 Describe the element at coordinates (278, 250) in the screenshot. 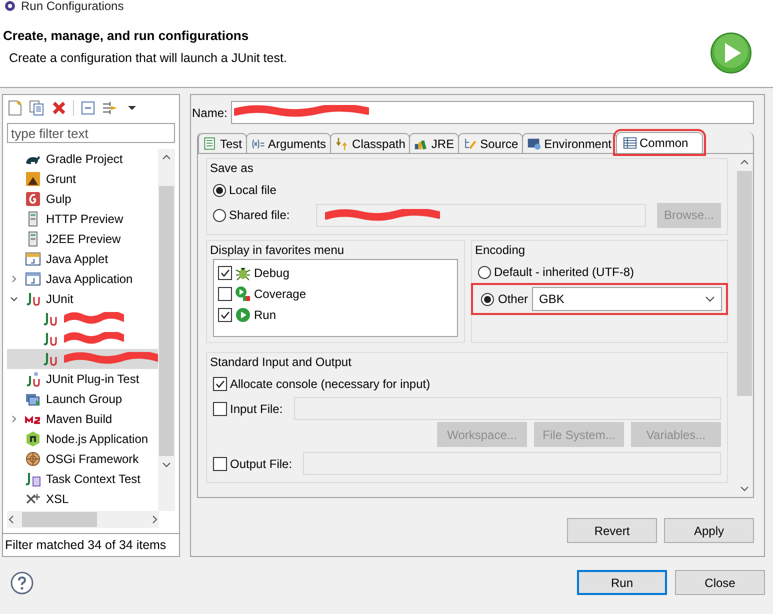

I see `group-title: Display in favorites menu` at that location.